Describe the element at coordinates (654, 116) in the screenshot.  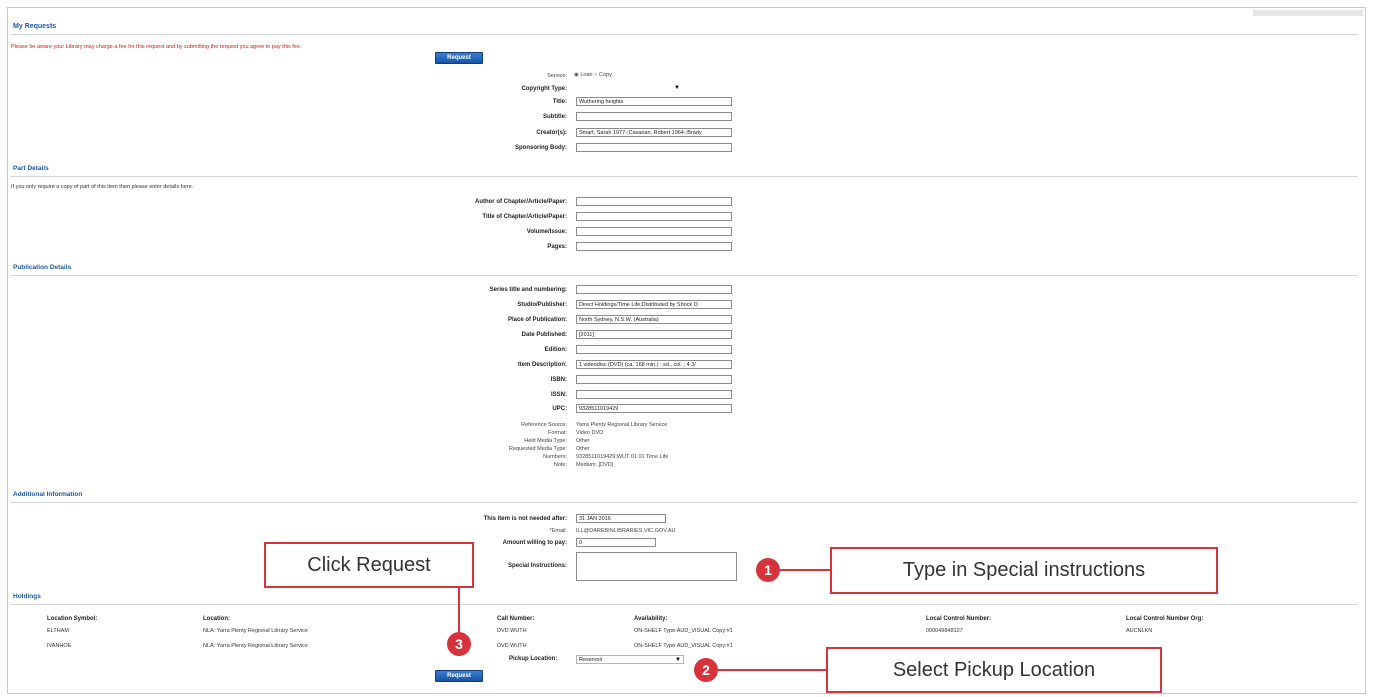
I see `subtitle-input` at that location.